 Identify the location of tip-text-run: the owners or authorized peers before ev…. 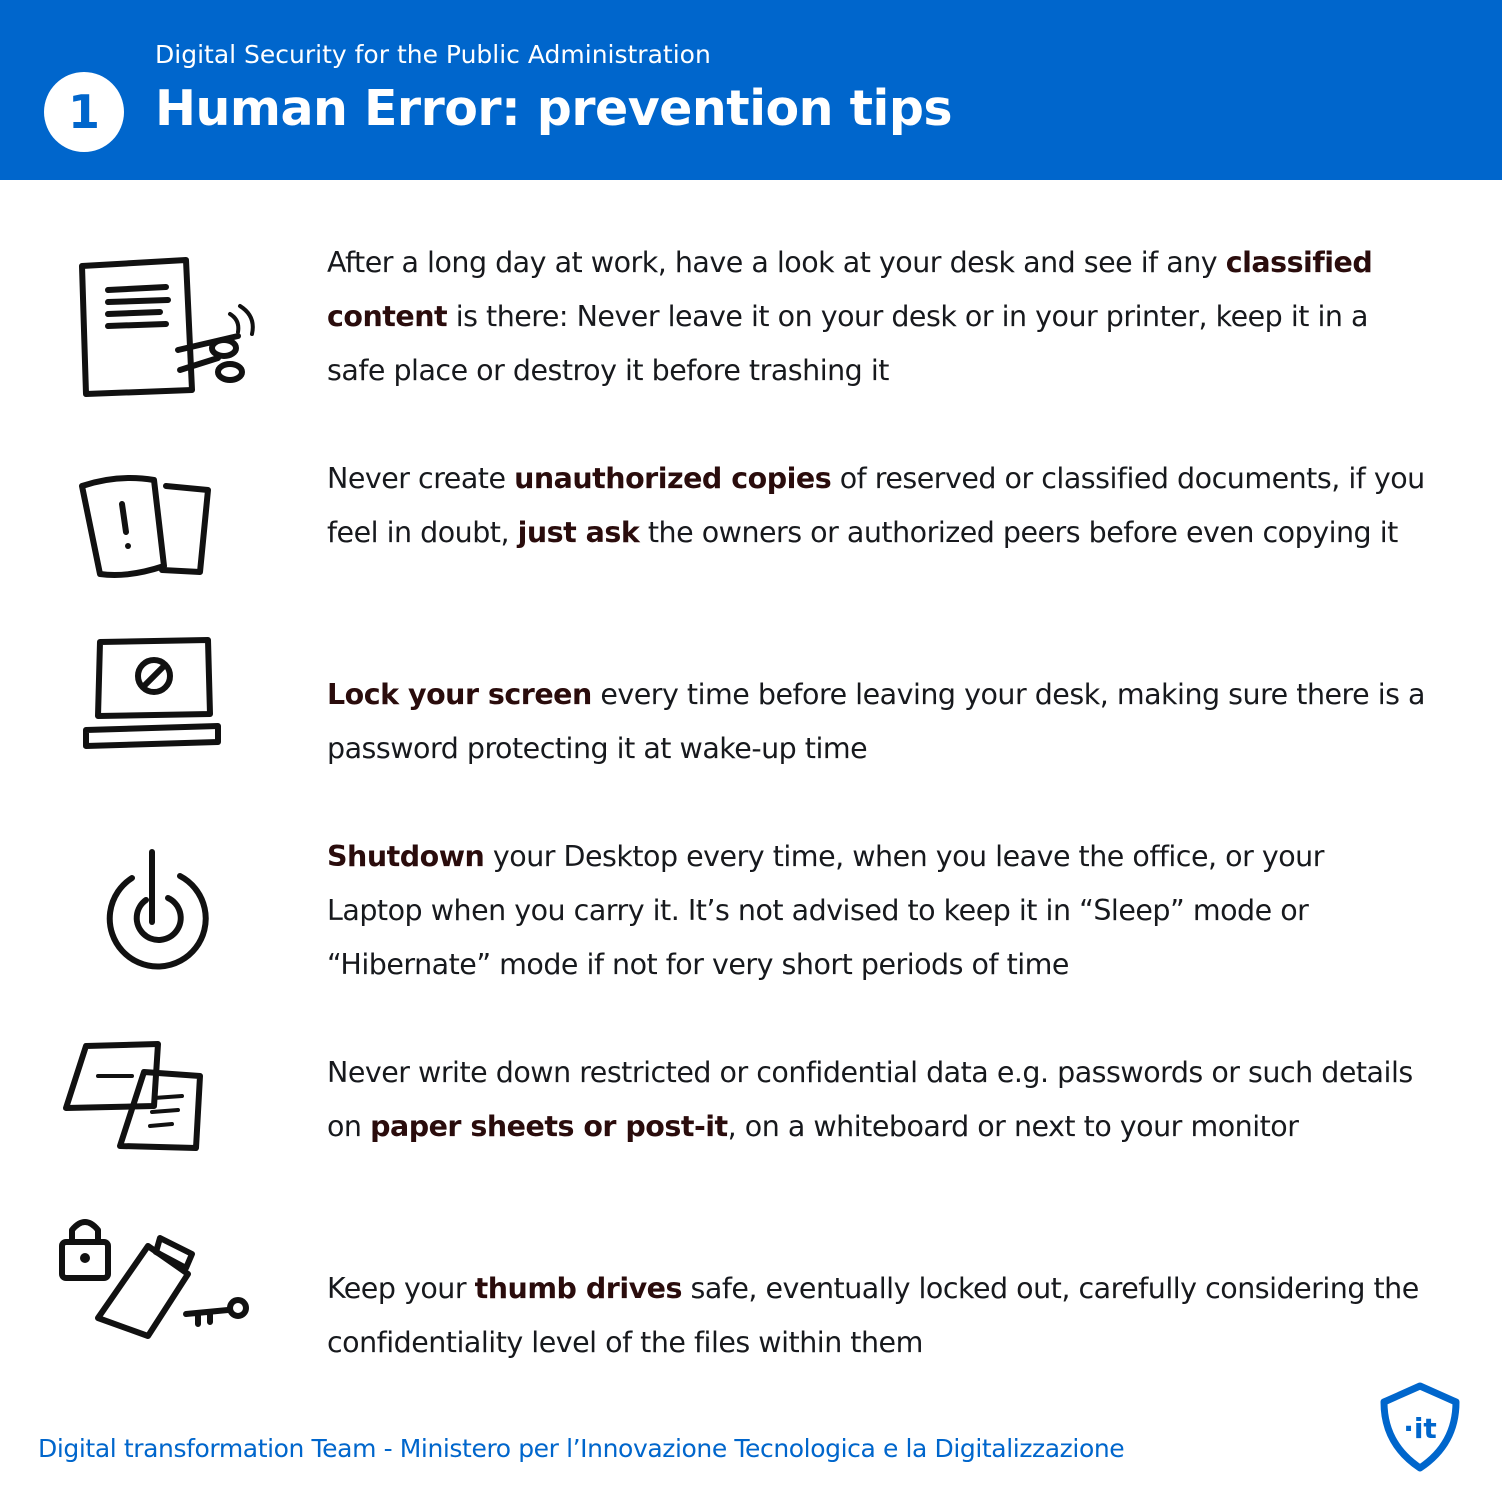
(1018, 532).